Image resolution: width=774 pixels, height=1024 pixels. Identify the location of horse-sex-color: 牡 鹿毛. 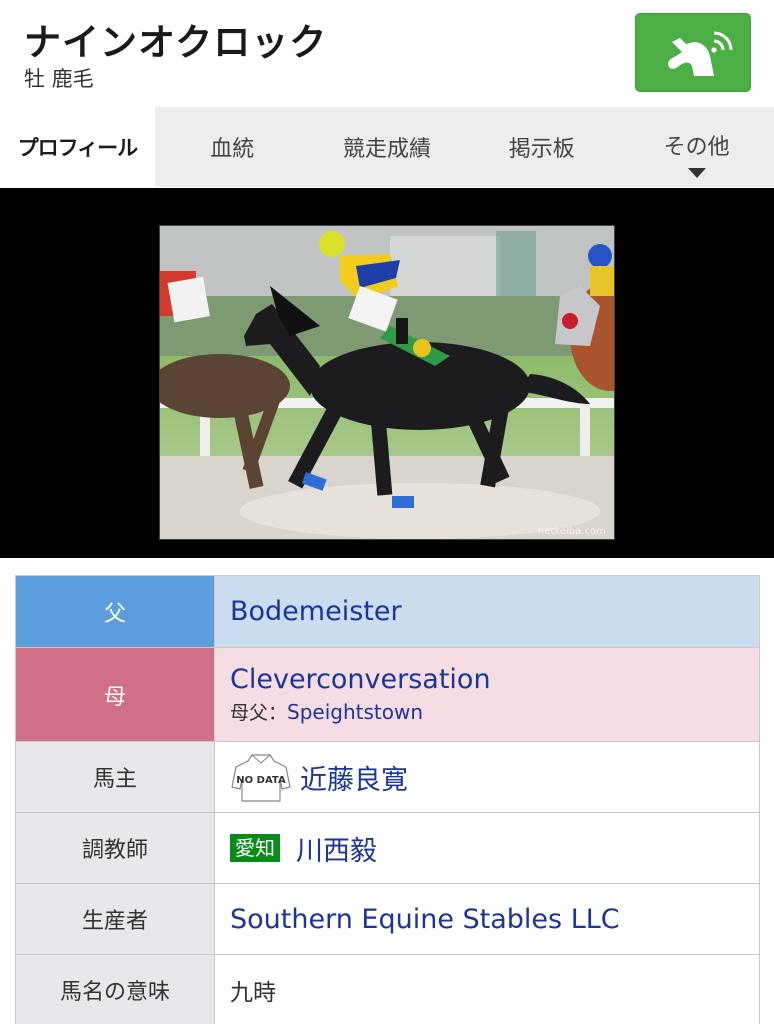
(59, 79).